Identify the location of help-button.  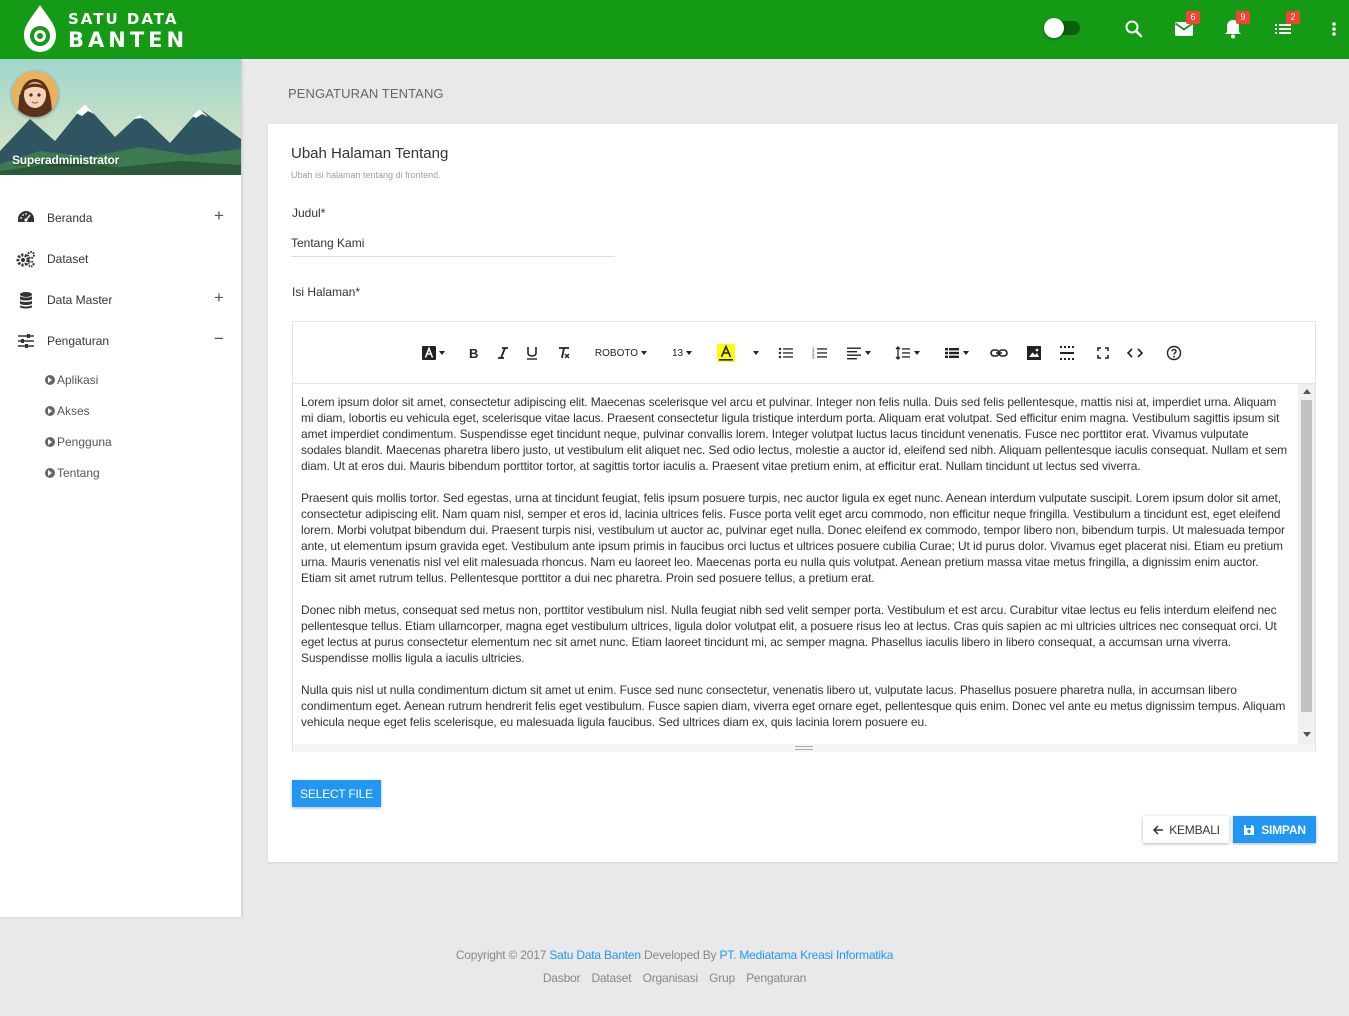
(1174, 353).